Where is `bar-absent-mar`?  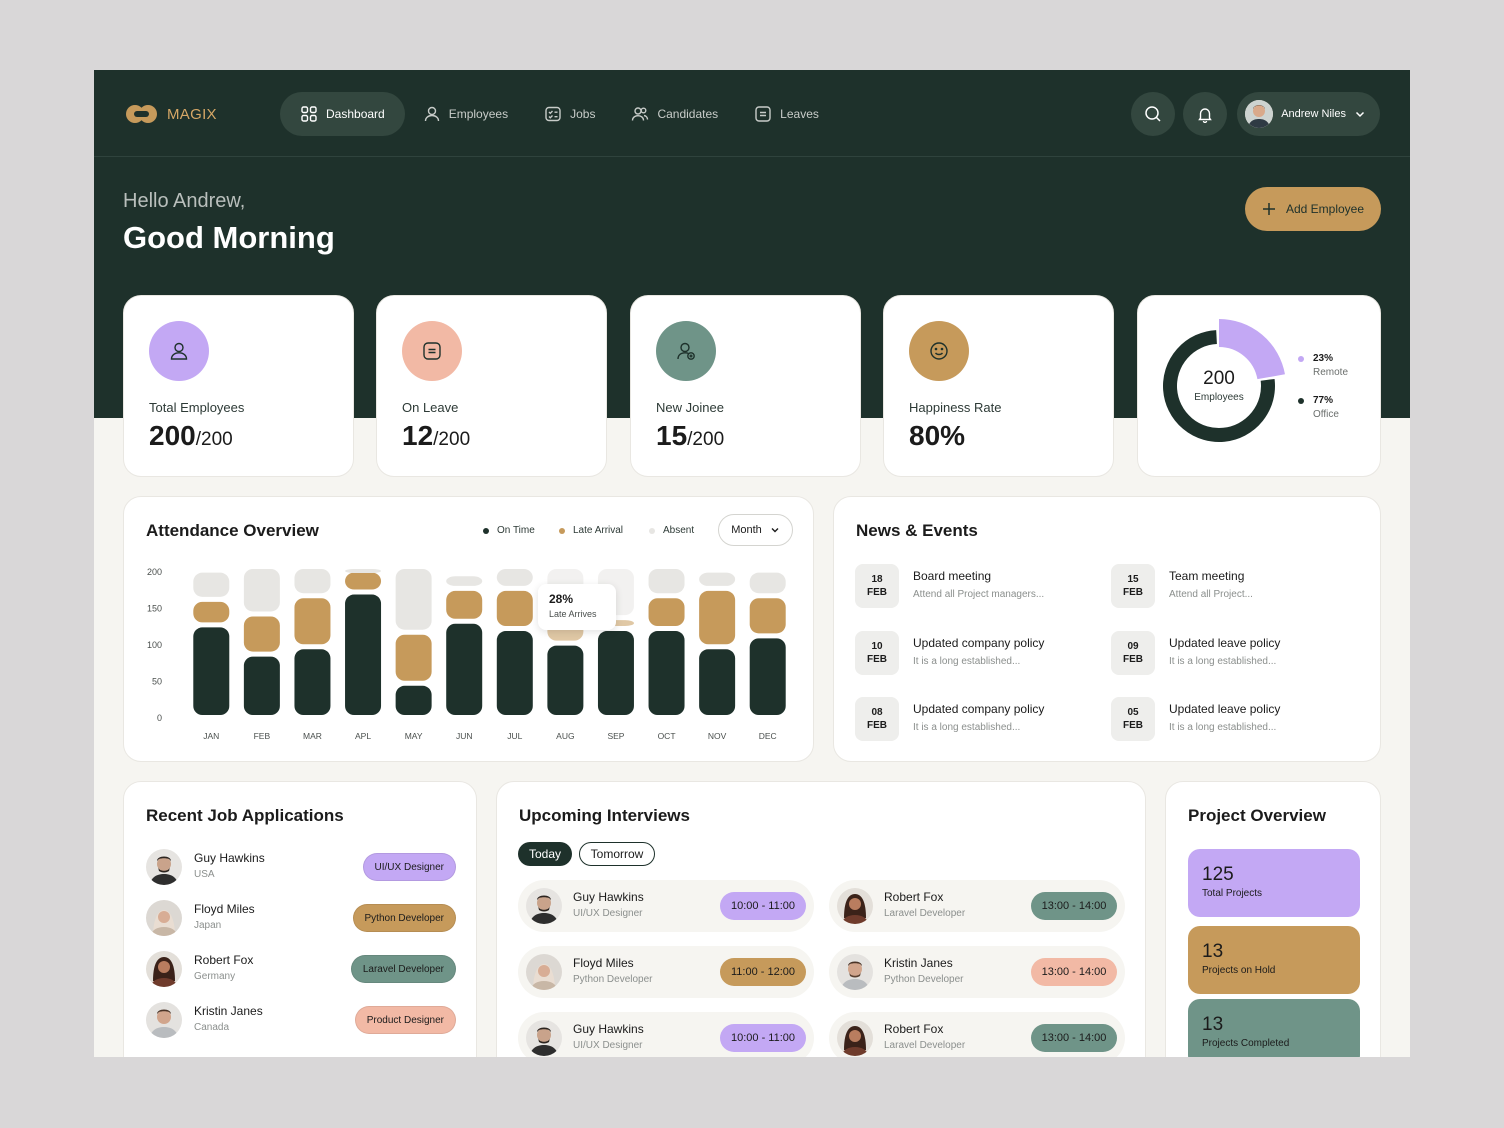
bar-absent-mar is located at coordinates (312, 581).